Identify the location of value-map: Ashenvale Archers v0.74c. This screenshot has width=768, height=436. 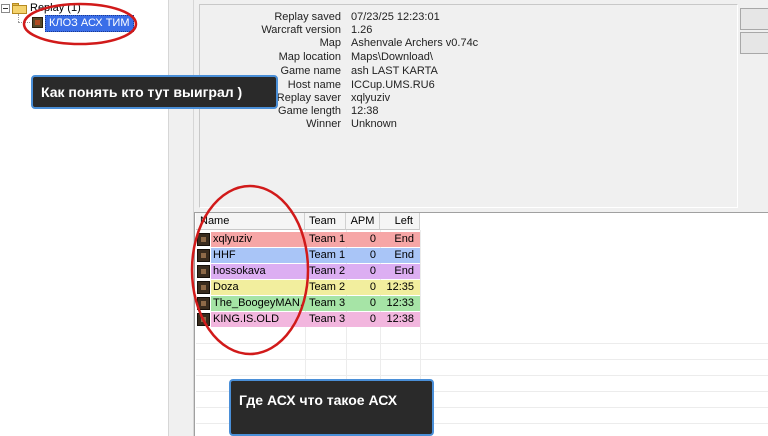
(415, 43).